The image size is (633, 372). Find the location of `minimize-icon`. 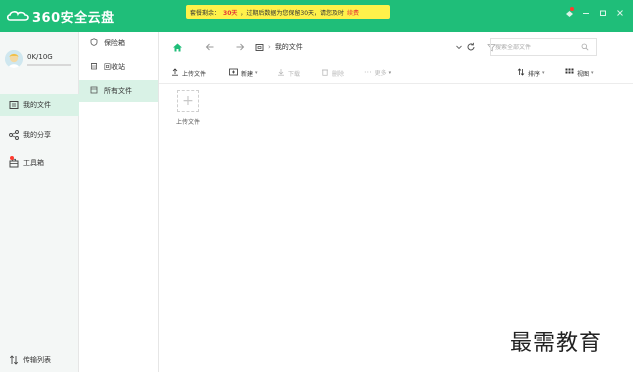

minimize-icon is located at coordinates (586, 13).